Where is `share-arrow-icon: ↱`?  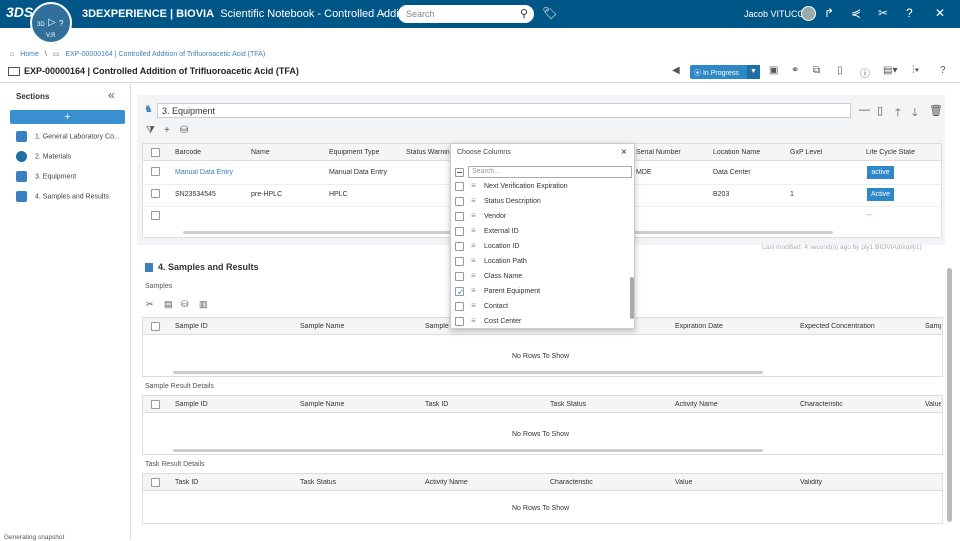
share-arrow-icon: ↱ is located at coordinates (829, 13).